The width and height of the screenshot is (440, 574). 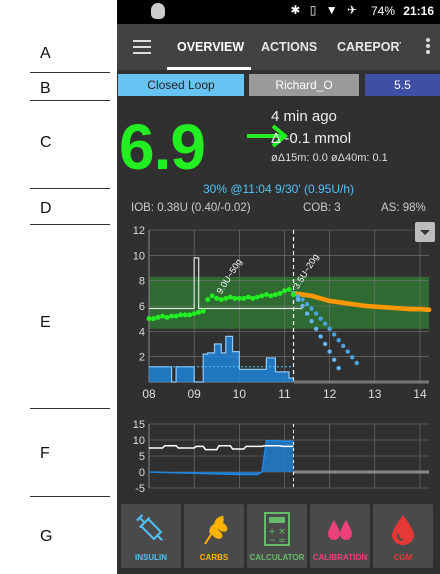 What do you see at coordinates (210, 47) in the screenshot?
I see `tab-overview: OVERVIEW` at bounding box center [210, 47].